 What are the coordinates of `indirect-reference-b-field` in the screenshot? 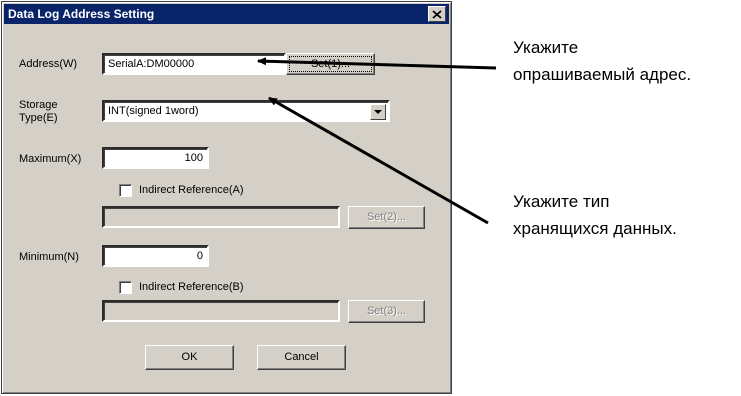 It's located at (221, 311).